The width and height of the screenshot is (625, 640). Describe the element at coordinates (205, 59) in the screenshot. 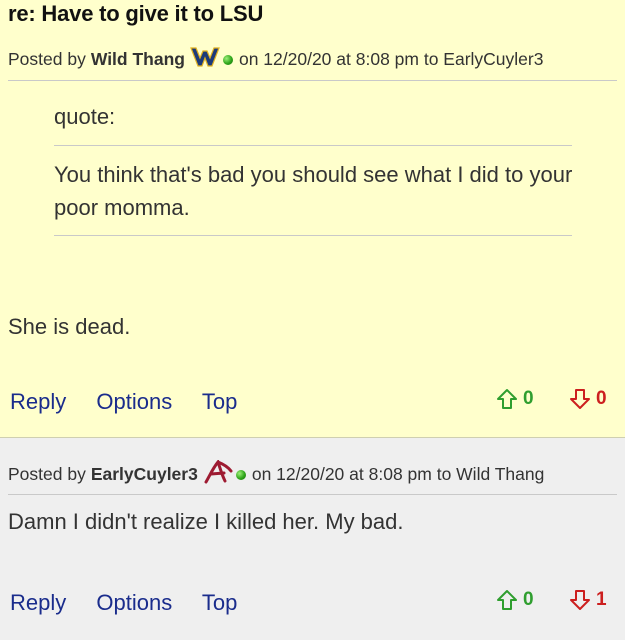

I see `wvu-logo-icon` at that location.